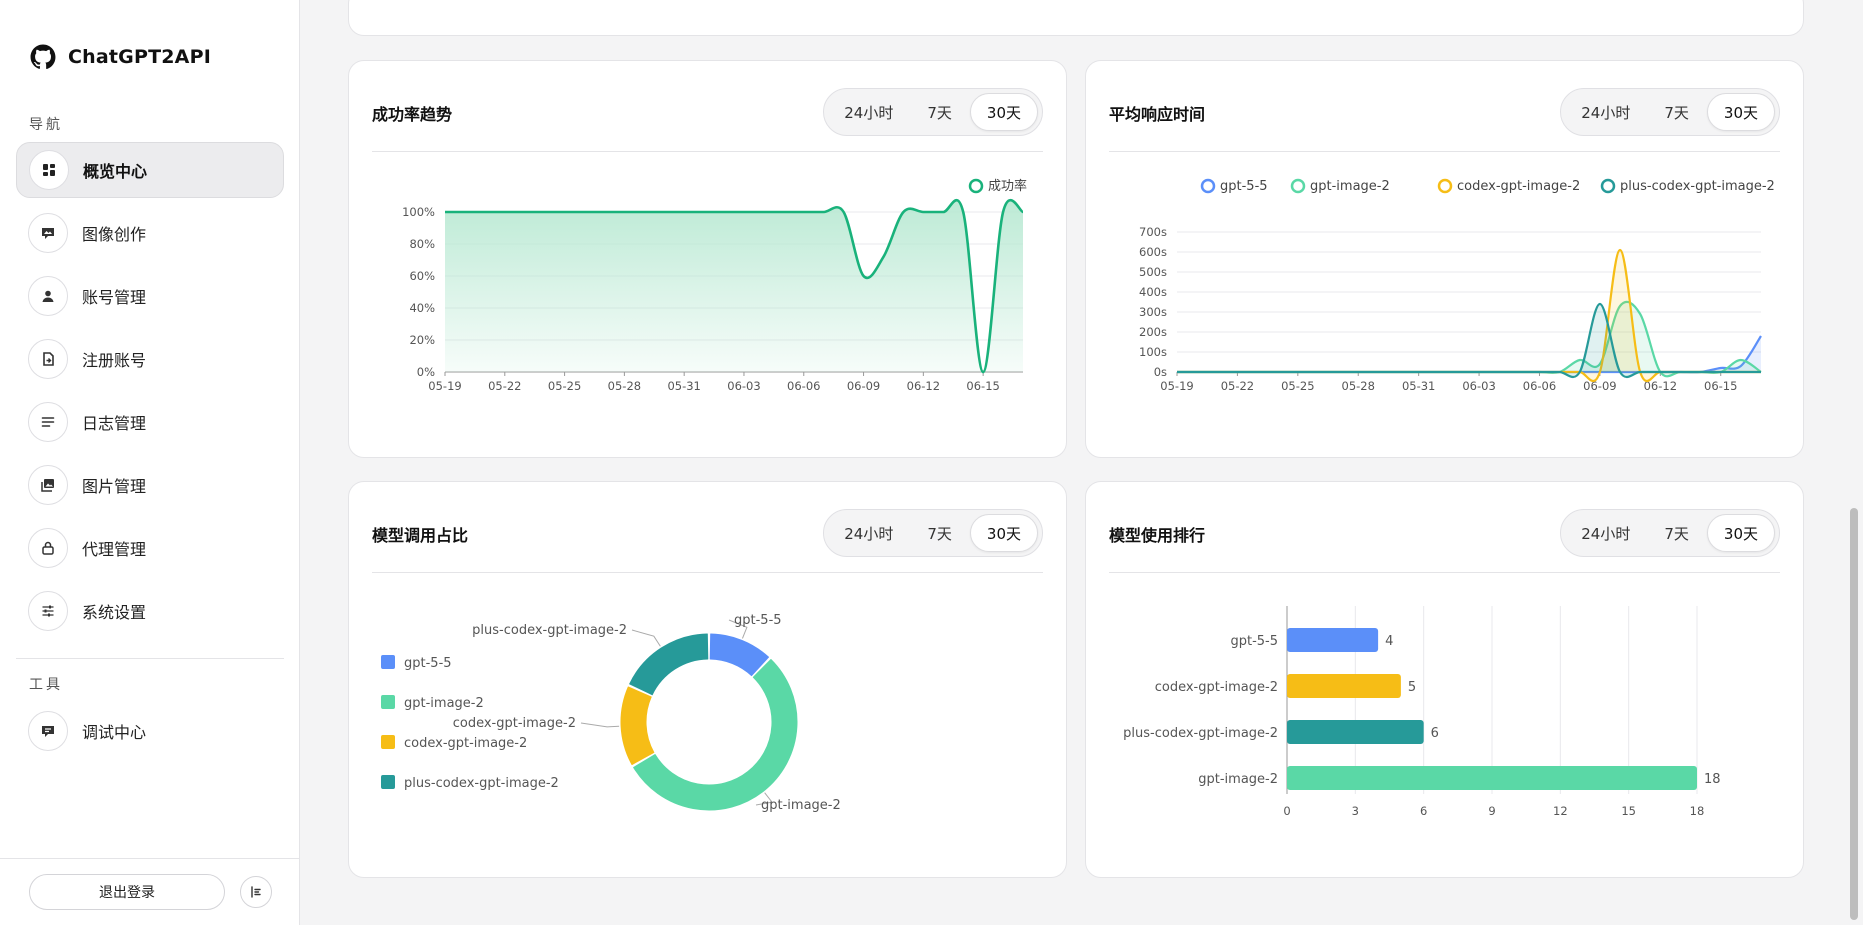  I want to click on sidebar-item-proxy: 代理管理, so click(150, 548).